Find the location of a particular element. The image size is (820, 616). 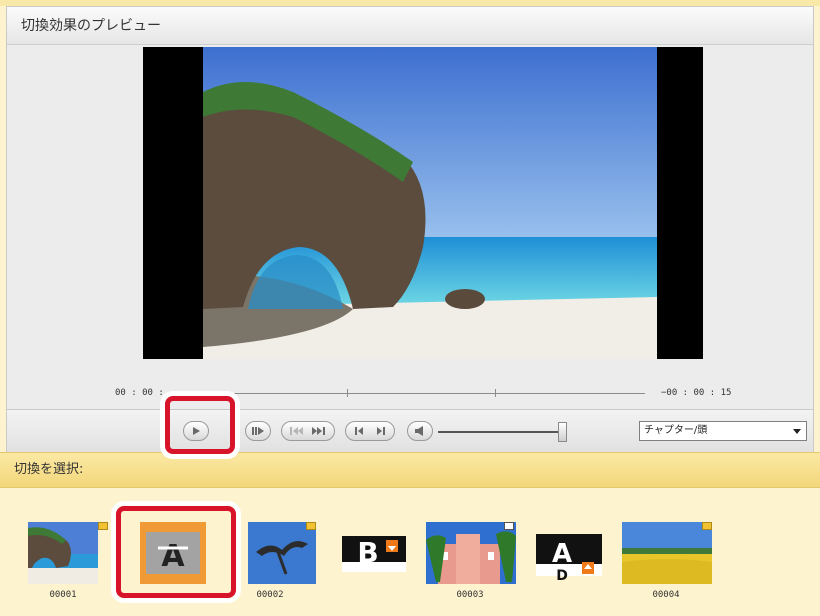

skip-prev-next-button is located at coordinates (308, 431).